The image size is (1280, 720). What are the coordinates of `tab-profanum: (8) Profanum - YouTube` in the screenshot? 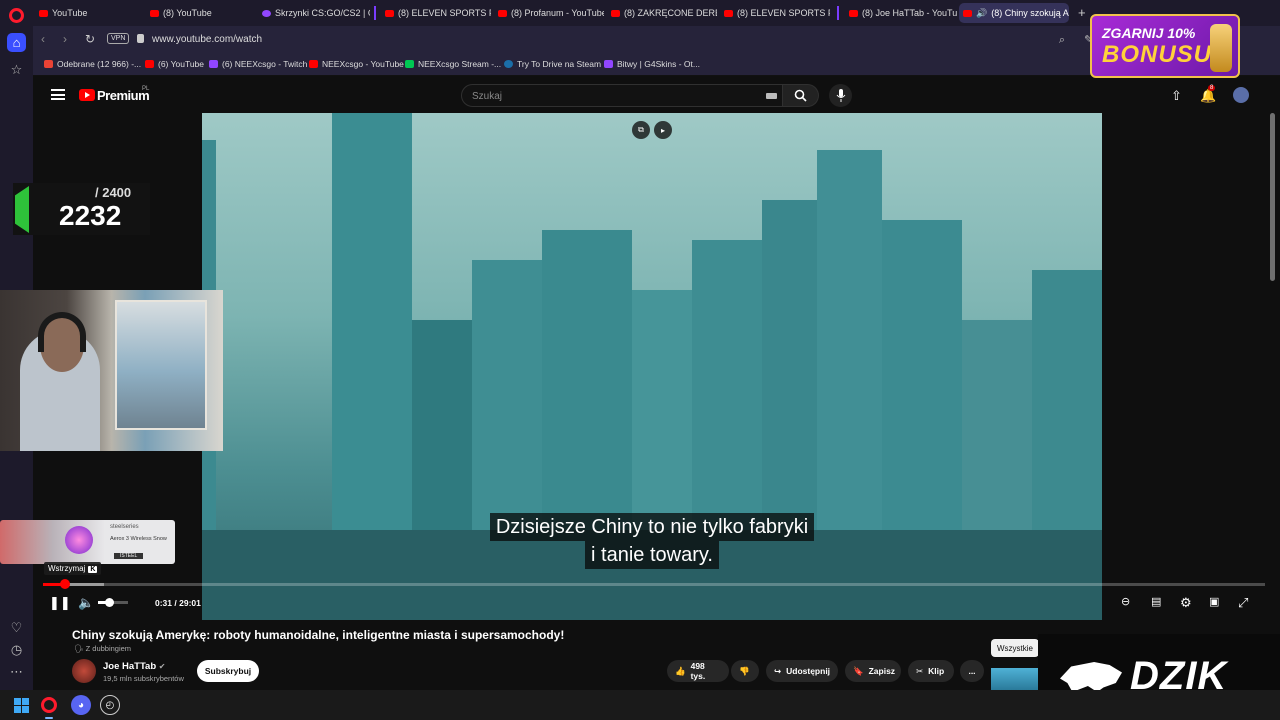 It's located at (549, 13).